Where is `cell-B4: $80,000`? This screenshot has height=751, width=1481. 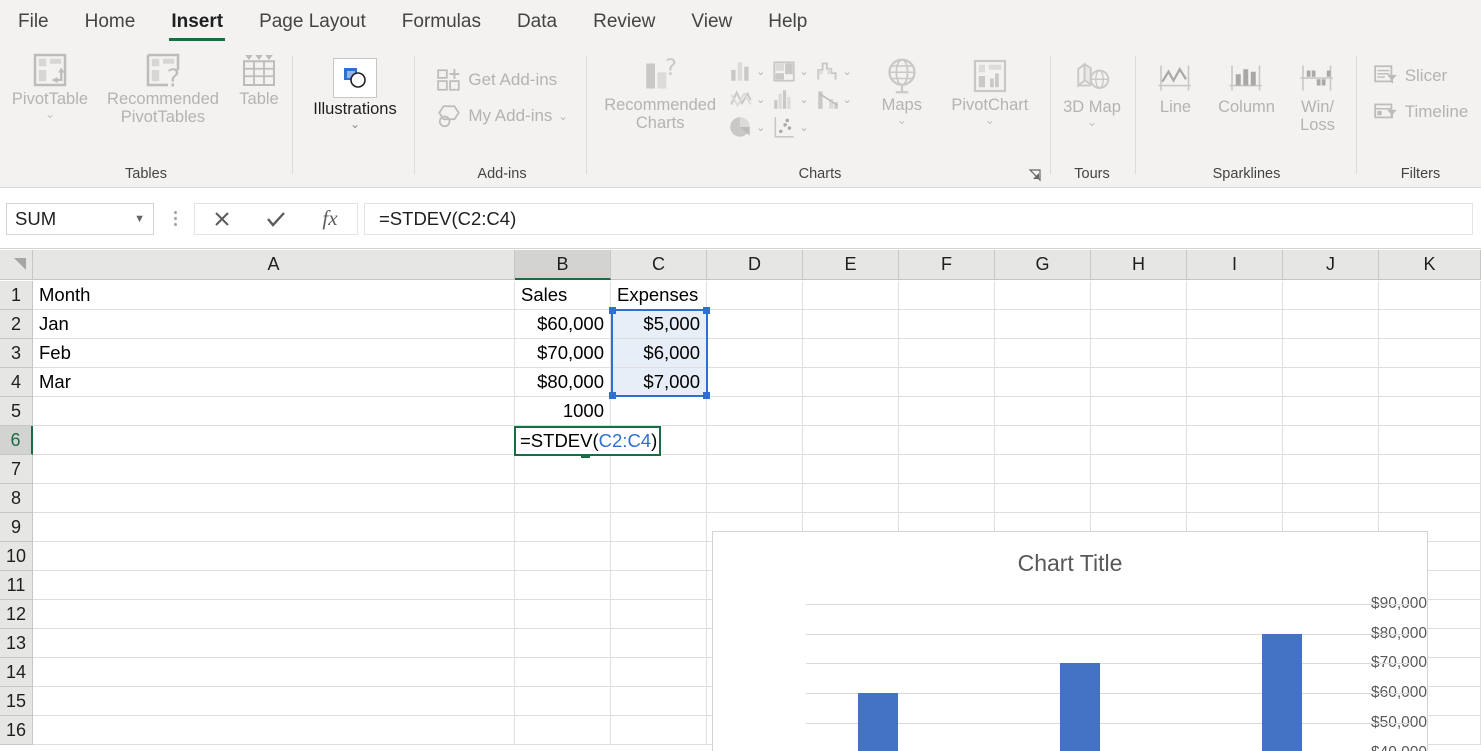
cell-B4: $80,000 is located at coordinates (563, 382).